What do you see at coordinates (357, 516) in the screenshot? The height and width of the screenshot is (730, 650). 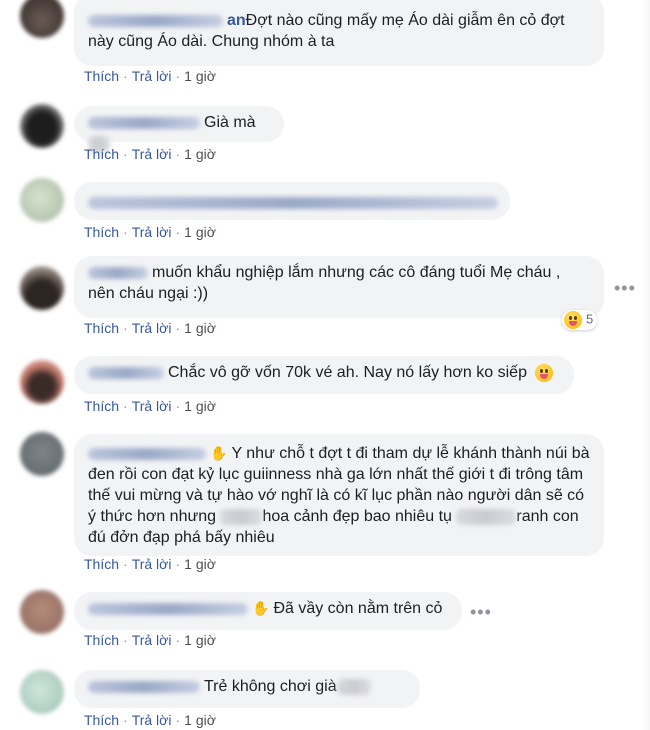 I see `comment-text-part-2: hoa cảnh đẹp bao nhiêu tụ` at bounding box center [357, 516].